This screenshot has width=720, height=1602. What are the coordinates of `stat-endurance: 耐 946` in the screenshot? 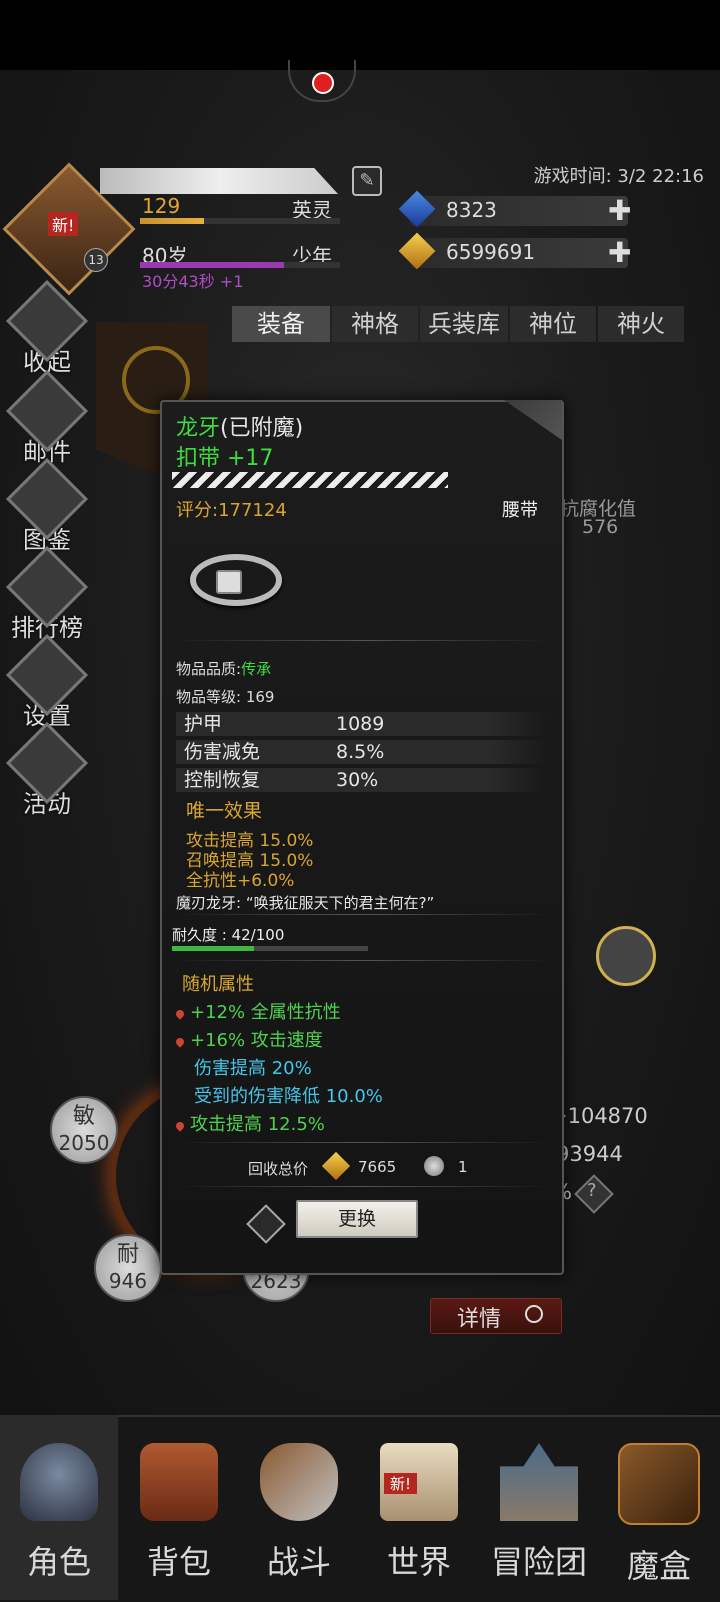 It's located at (128, 1268).